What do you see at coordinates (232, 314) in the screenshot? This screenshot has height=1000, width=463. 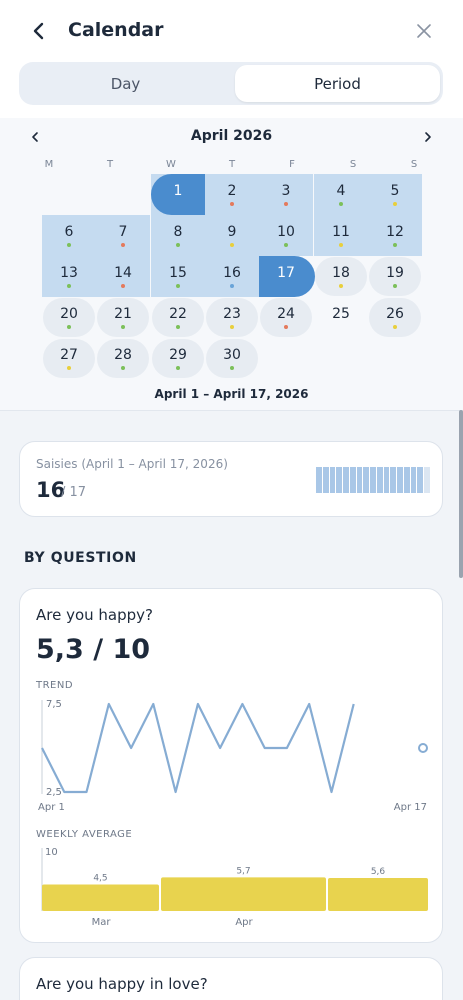 I see `day-number: 23` at bounding box center [232, 314].